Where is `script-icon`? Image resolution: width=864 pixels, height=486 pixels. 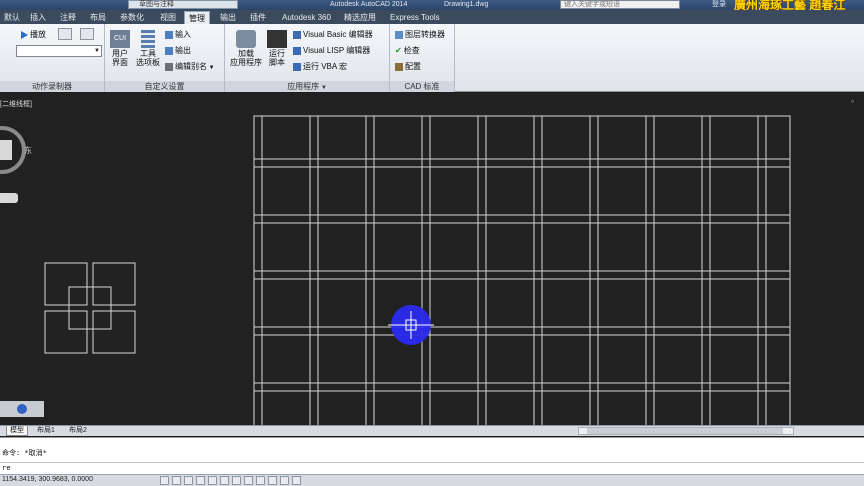 script-icon is located at coordinates (277, 39).